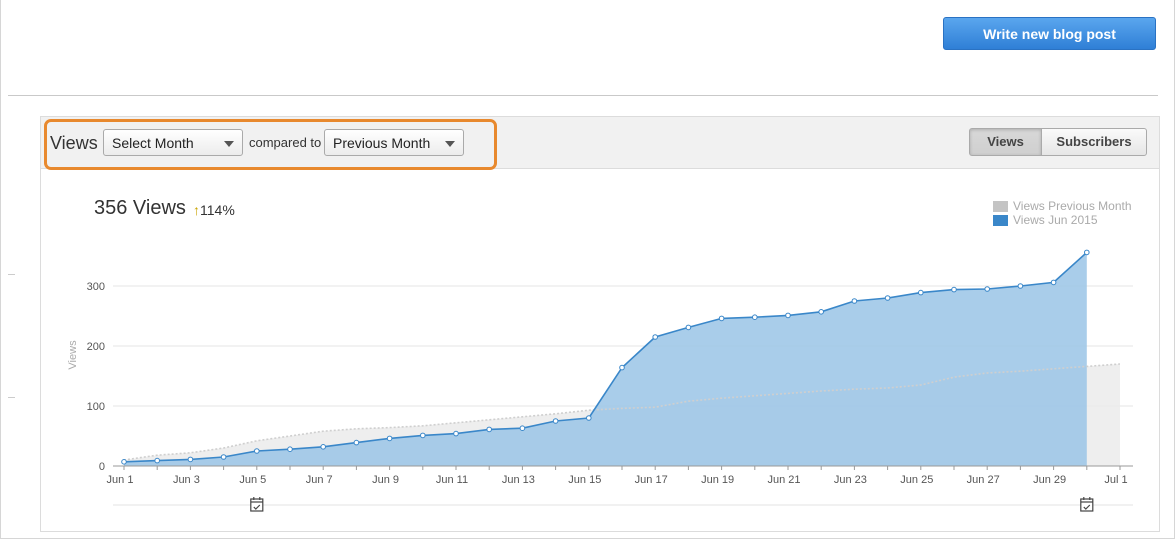 This screenshot has width=1175, height=540. I want to click on x-tick-label: Jun 17, so click(651, 480).